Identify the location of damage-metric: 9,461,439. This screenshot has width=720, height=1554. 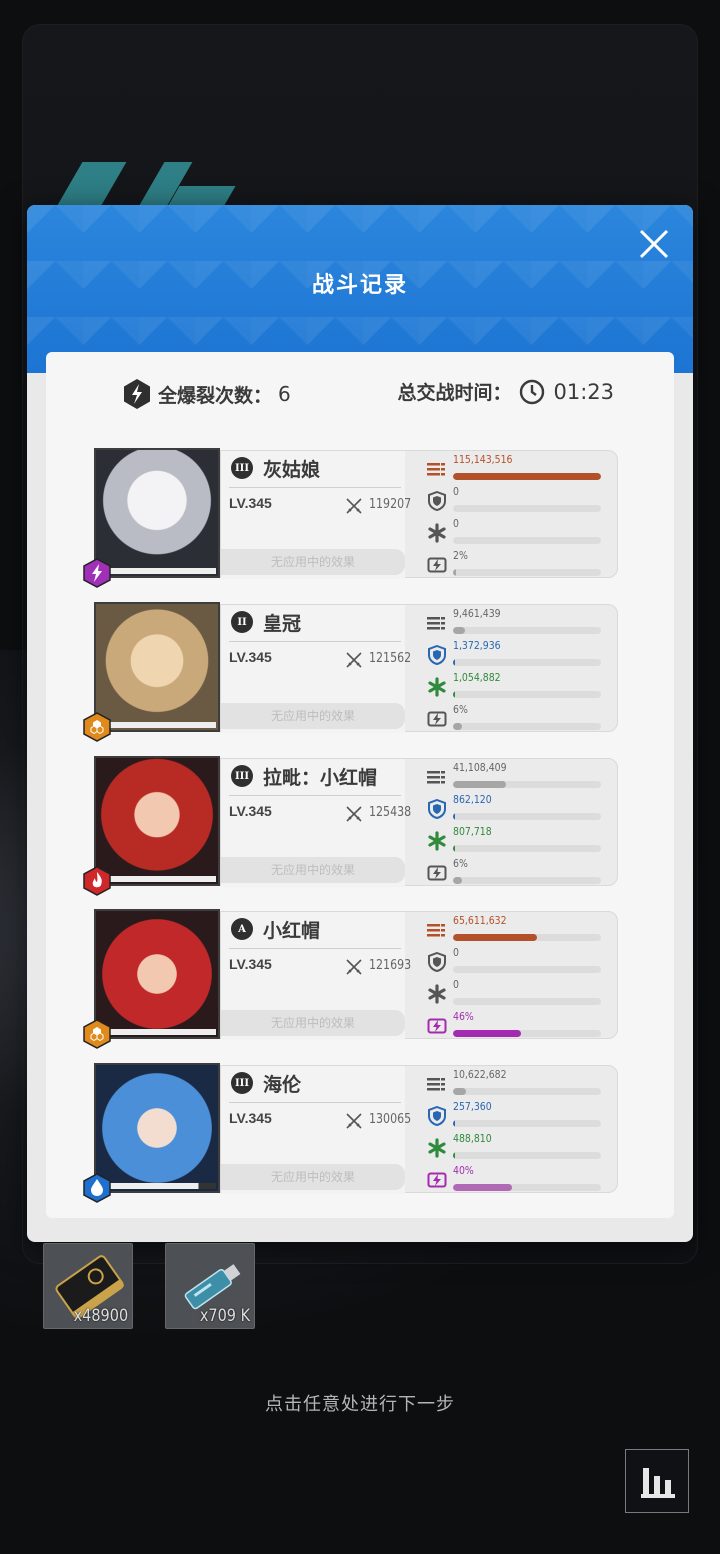
(520, 621).